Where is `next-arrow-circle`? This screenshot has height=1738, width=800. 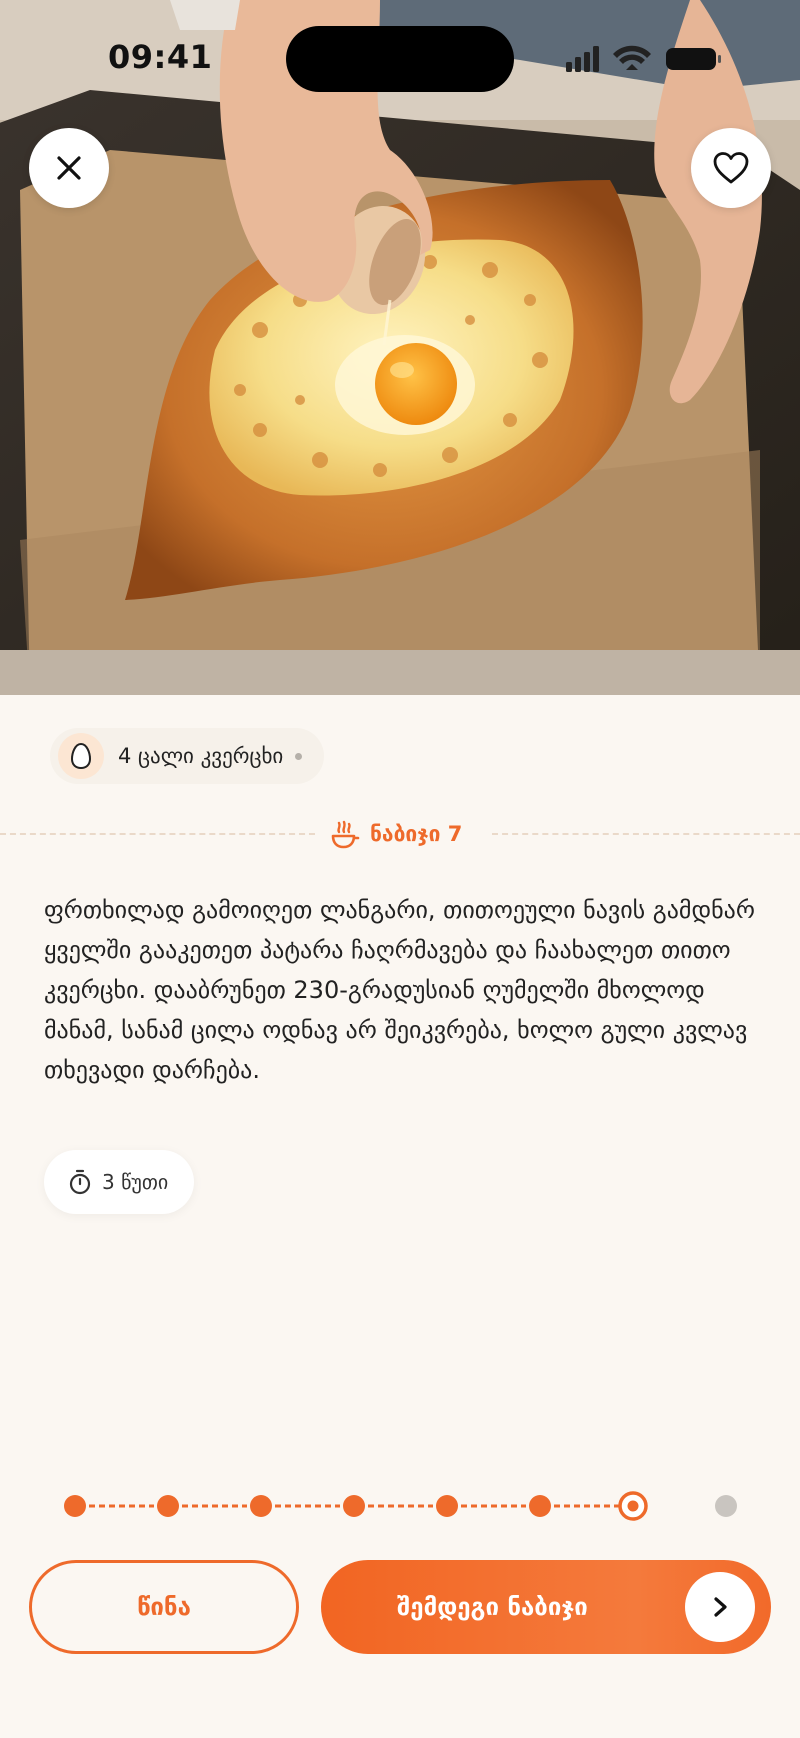
next-arrow-circle is located at coordinates (720, 1607).